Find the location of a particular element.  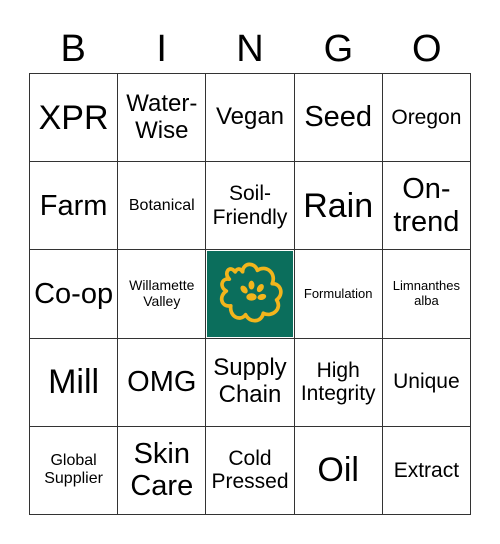

bingo-cell: Soil-Friendly is located at coordinates (250, 206).